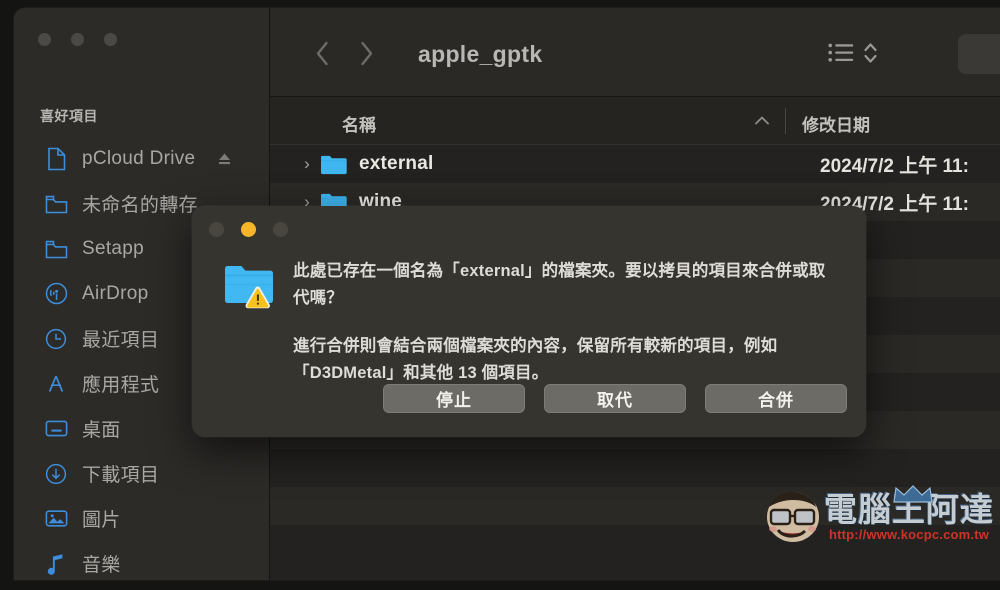  What do you see at coordinates (142, 560) in the screenshot?
I see `sidebar-item-music: 音樂` at bounding box center [142, 560].